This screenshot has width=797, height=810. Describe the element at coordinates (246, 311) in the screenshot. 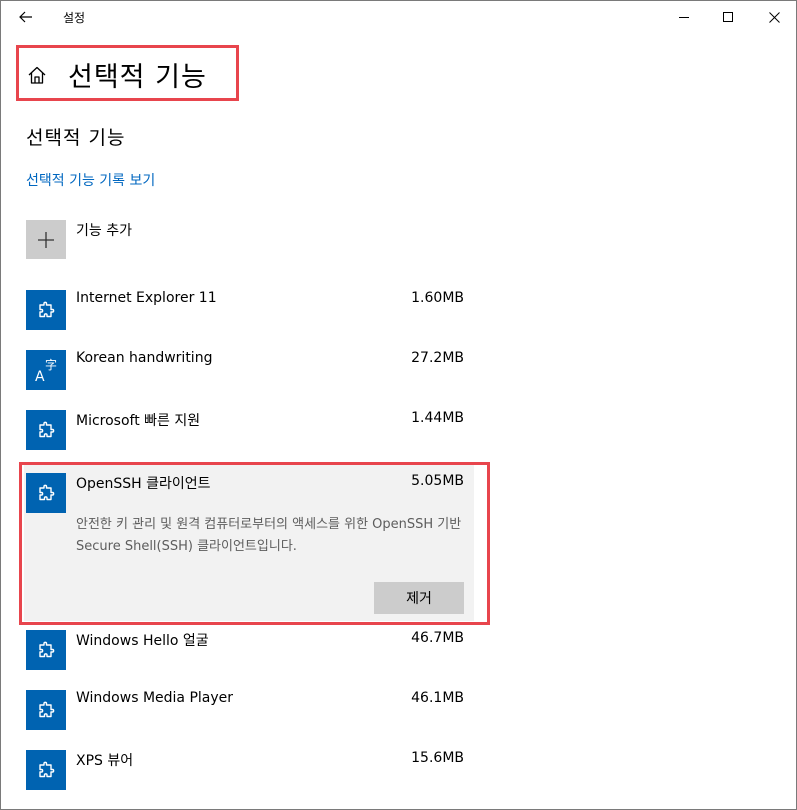

I see `feature-item-internet-explorer: Internet Explorer 11 1.60MB` at that location.